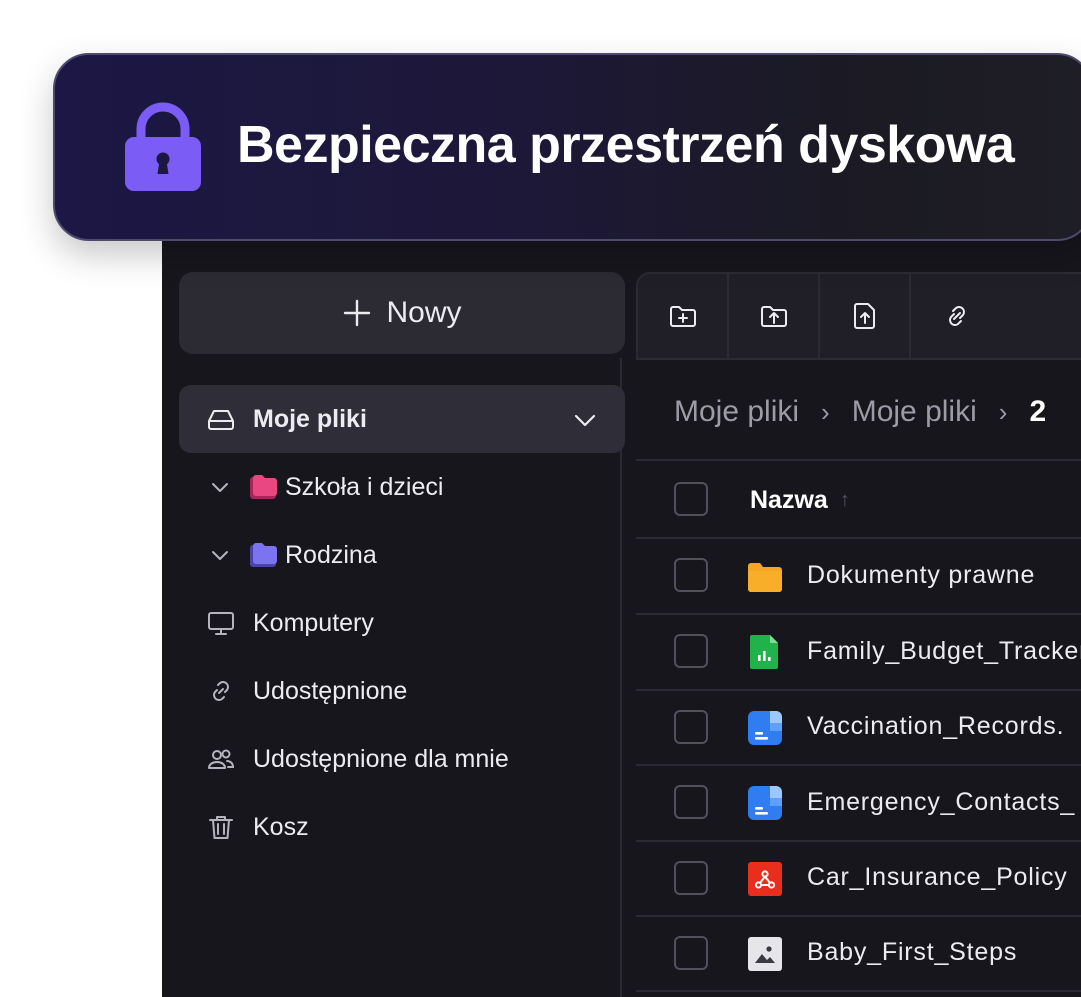 Image resolution: width=1081 pixels, height=997 pixels. I want to click on sidebar-item-label: Udostępnione dla mnie, so click(381, 758).